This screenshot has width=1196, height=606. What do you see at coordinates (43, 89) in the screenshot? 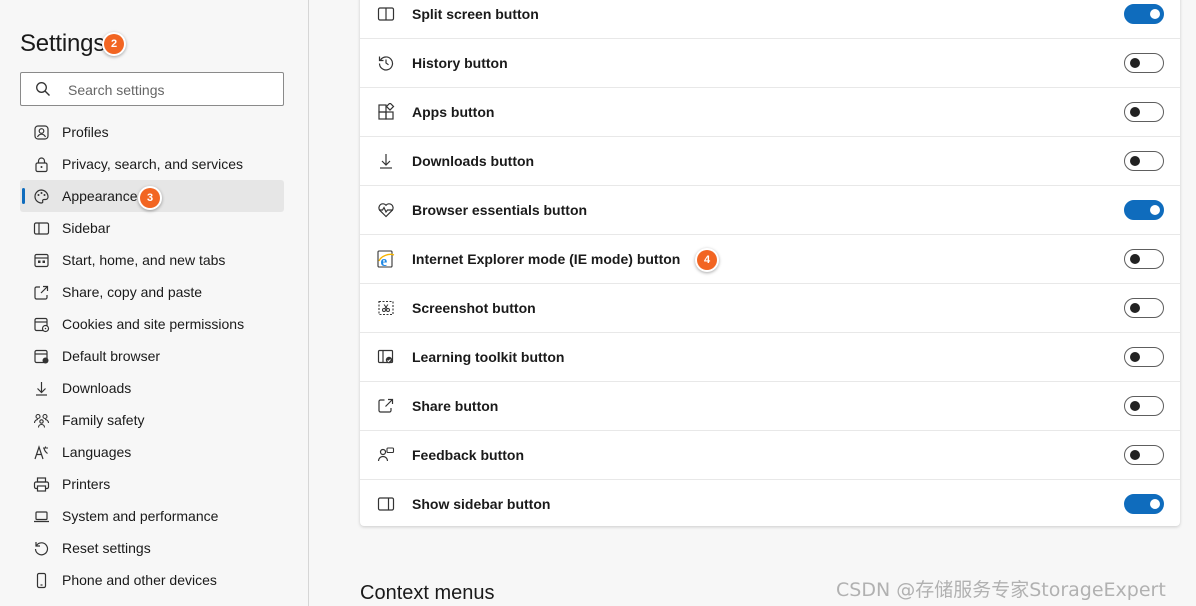
I see `search-icon` at bounding box center [43, 89].